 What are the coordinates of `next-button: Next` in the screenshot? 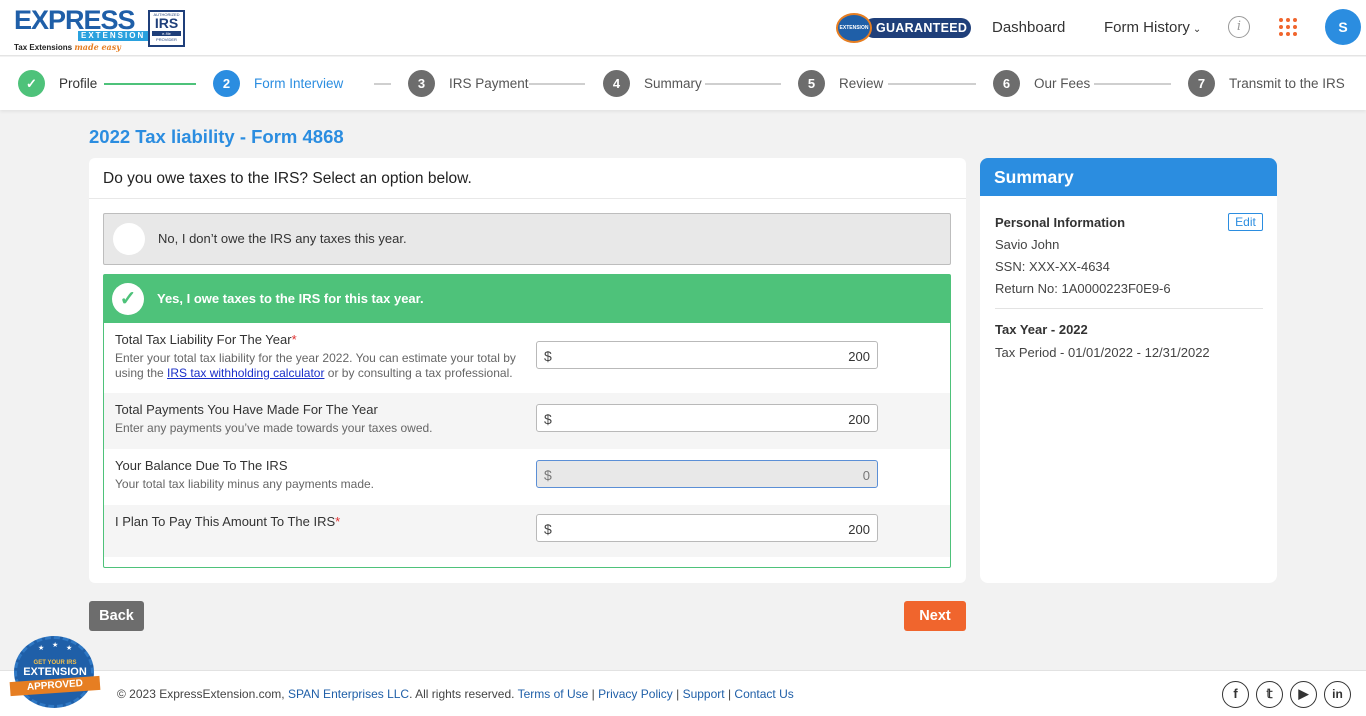 It's located at (935, 616).